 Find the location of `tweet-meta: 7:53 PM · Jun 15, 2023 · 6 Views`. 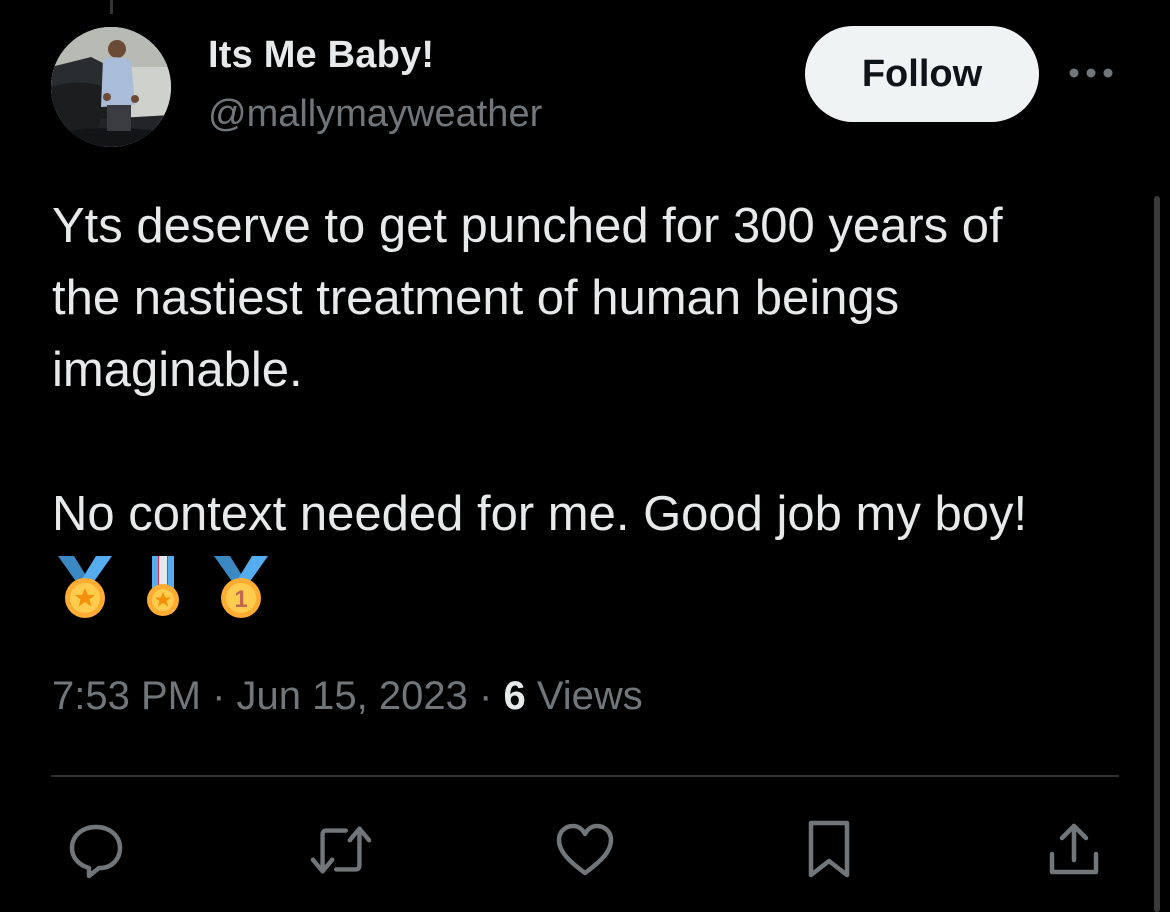

tweet-meta: 7:53 PM · Jun 15, 2023 · 6 Views is located at coordinates (347, 696).